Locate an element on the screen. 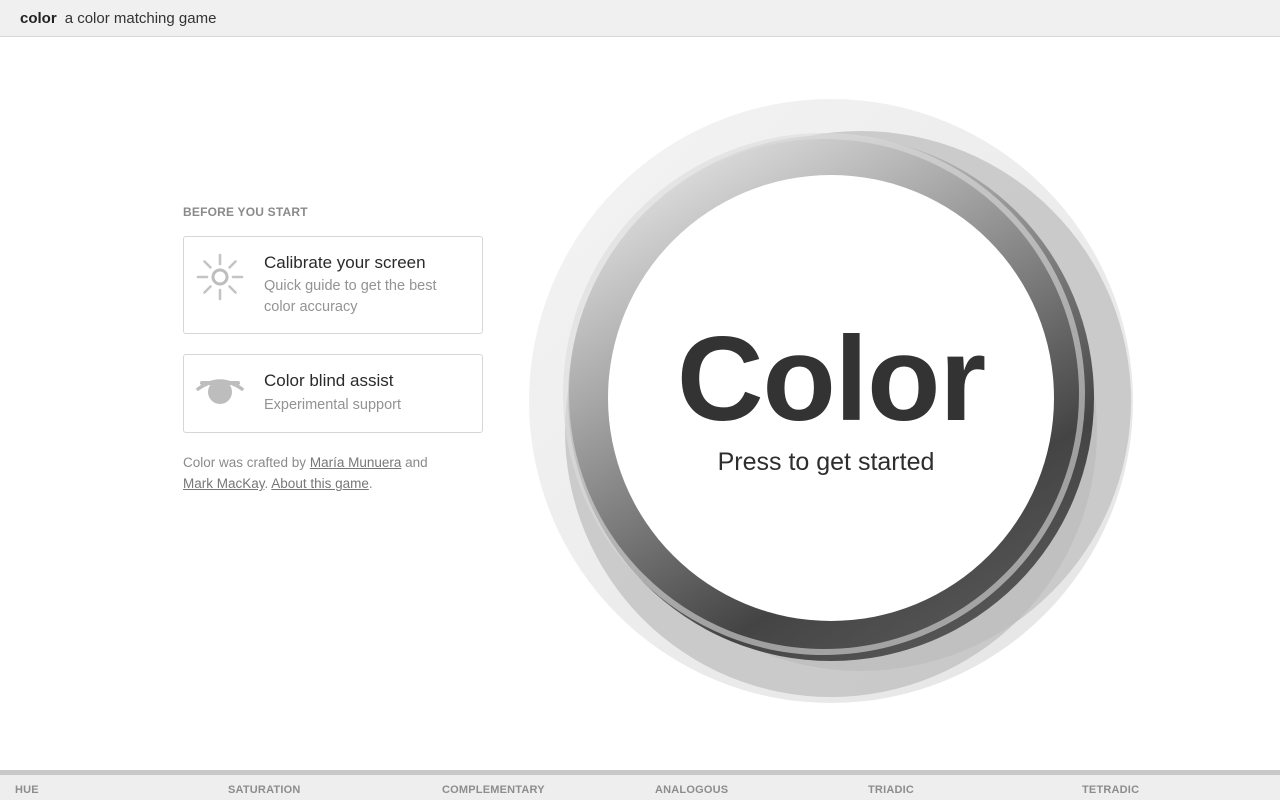 Image resolution: width=1280 pixels, height=800 pixels. assist-subtitle: Experimental support is located at coordinates (333, 405).